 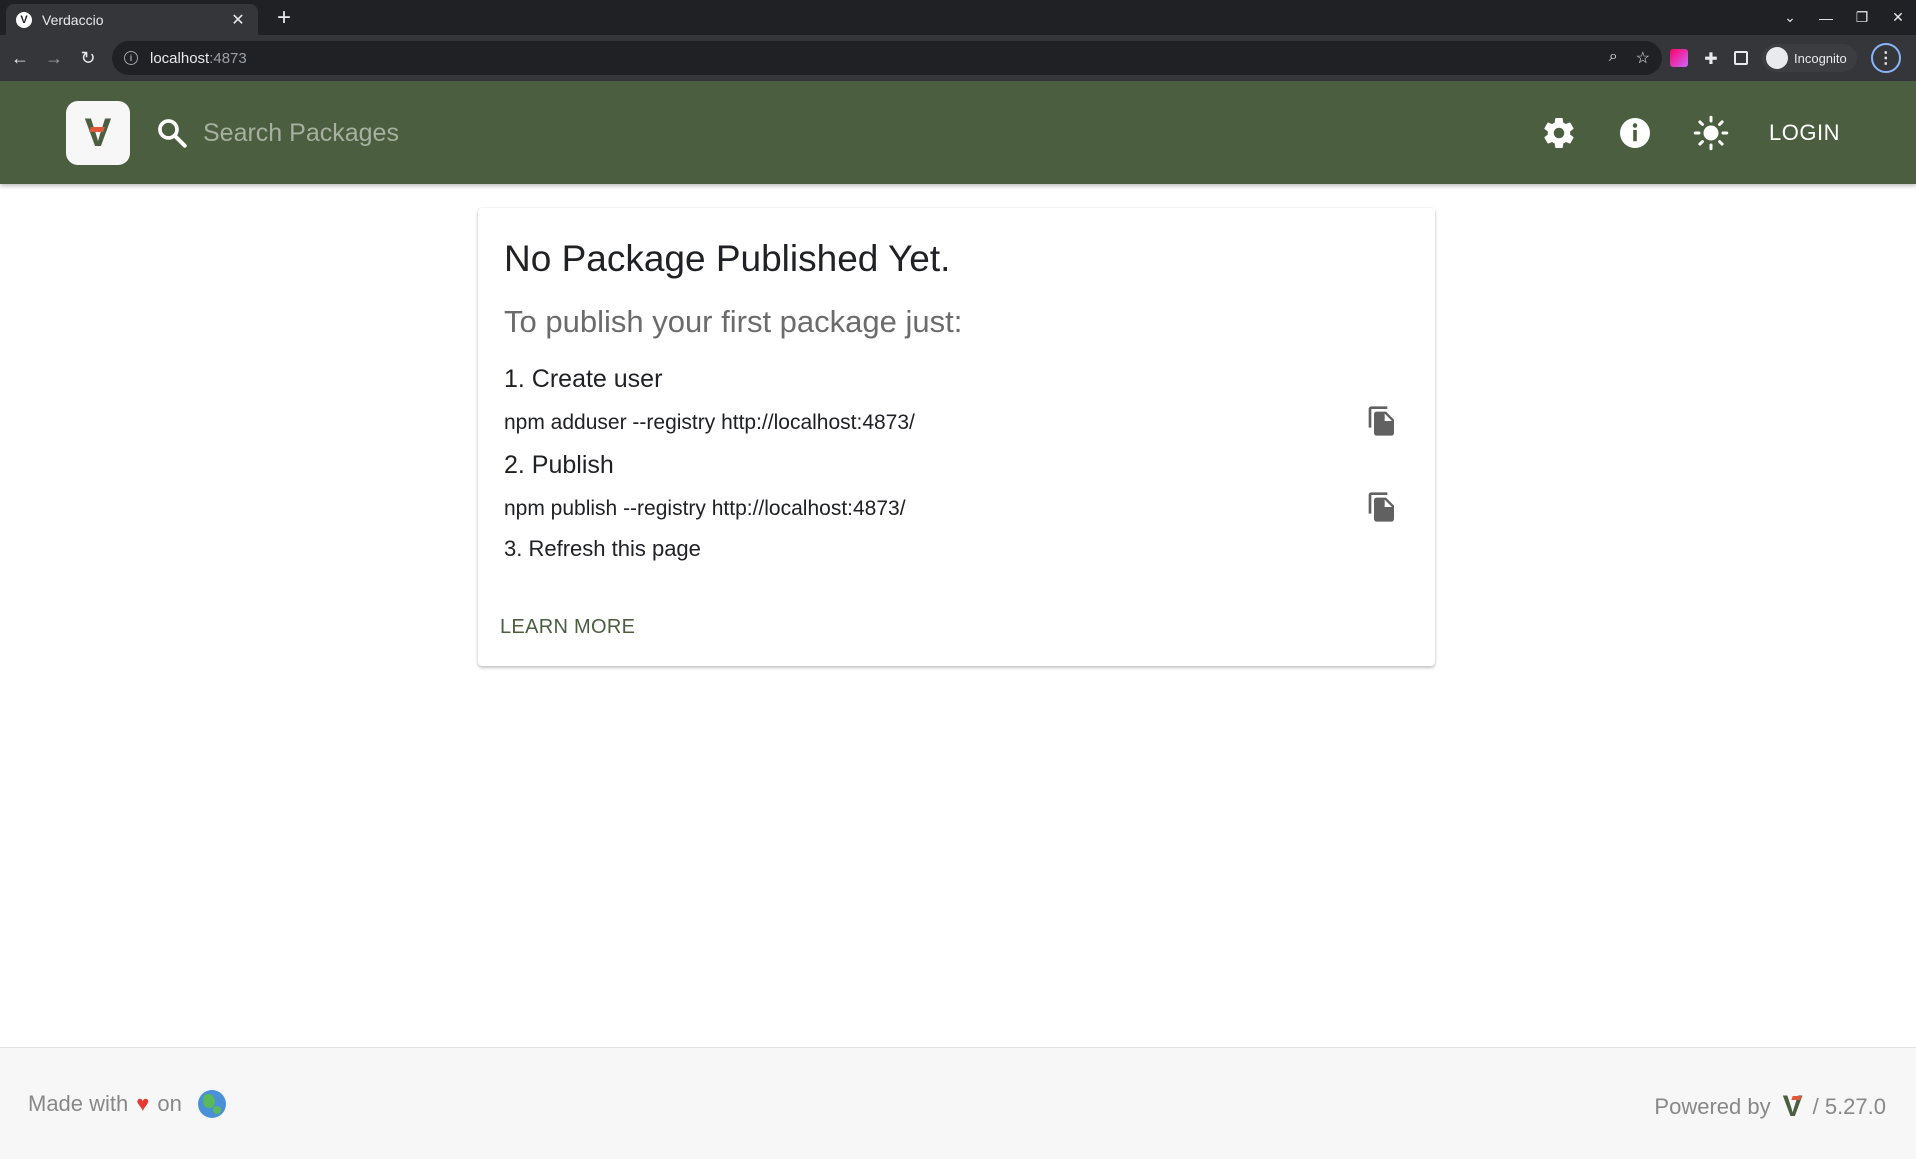 What do you see at coordinates (583, 379) in the screenshot?
I see `step-create-user: 1. Create user` at bounding box center [583, 379].